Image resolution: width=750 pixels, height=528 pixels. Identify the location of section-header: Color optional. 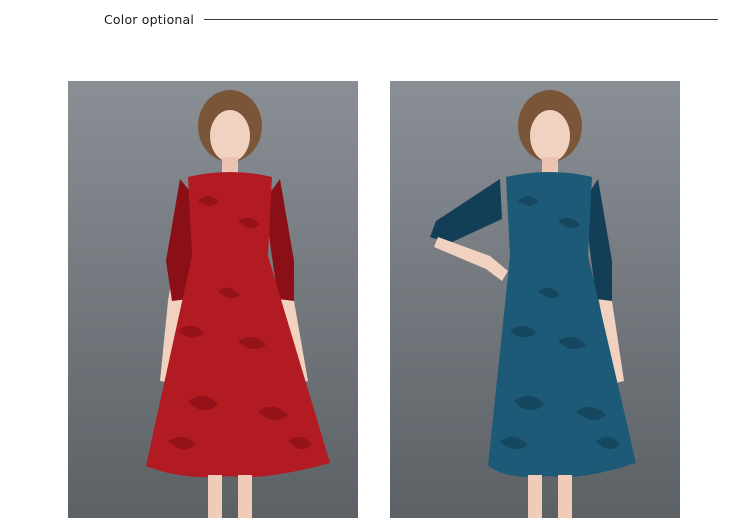
(411, 19).